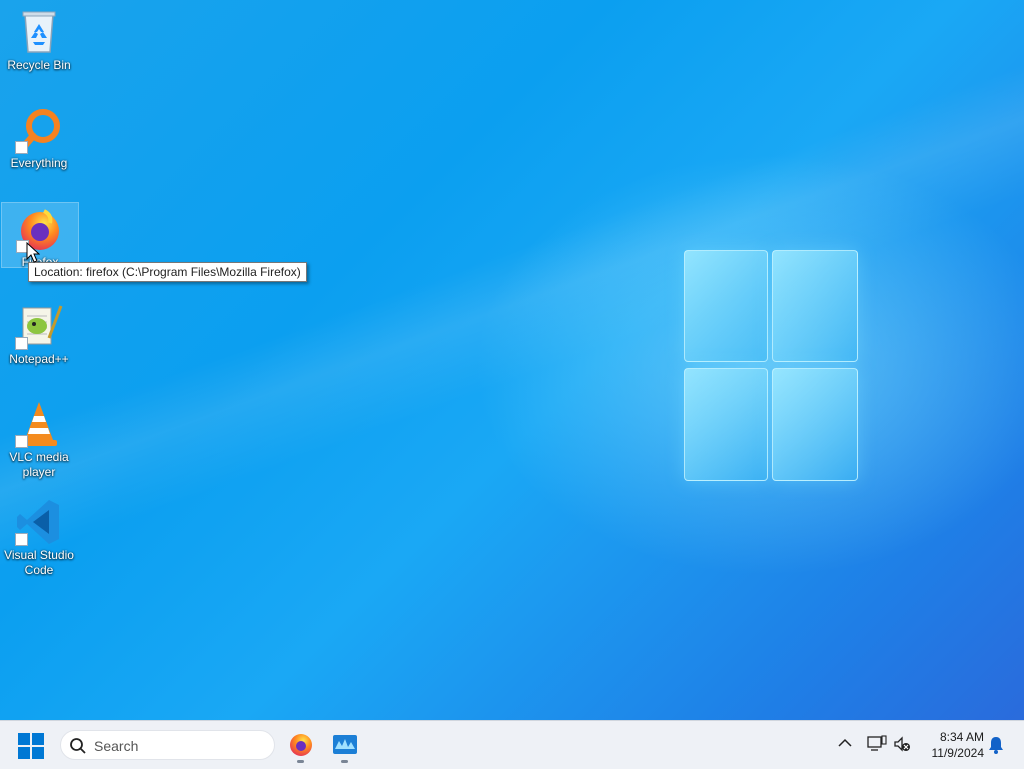 The width and height of the screenshot is (1024, 769). What do you see at coordinates (958, 753) in the screenshot?
I see `clock-date: 11/9/2024` at bounding box center [958, 753].